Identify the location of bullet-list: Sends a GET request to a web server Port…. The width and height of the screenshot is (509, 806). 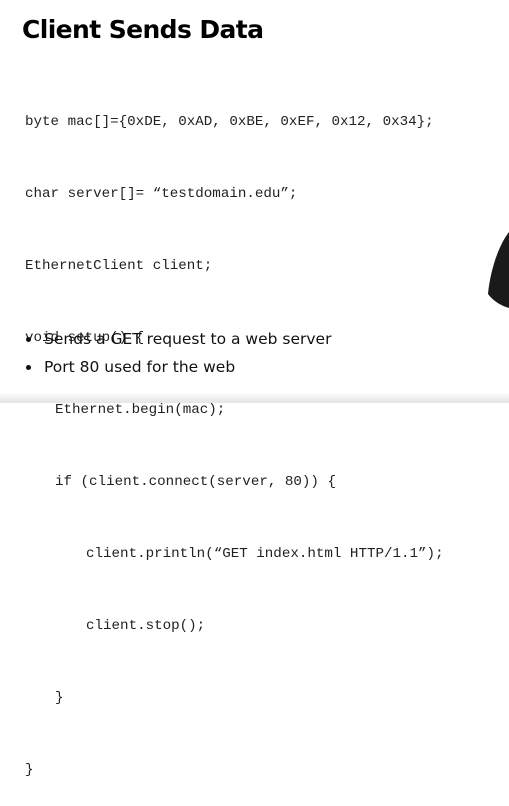
(178, 353).